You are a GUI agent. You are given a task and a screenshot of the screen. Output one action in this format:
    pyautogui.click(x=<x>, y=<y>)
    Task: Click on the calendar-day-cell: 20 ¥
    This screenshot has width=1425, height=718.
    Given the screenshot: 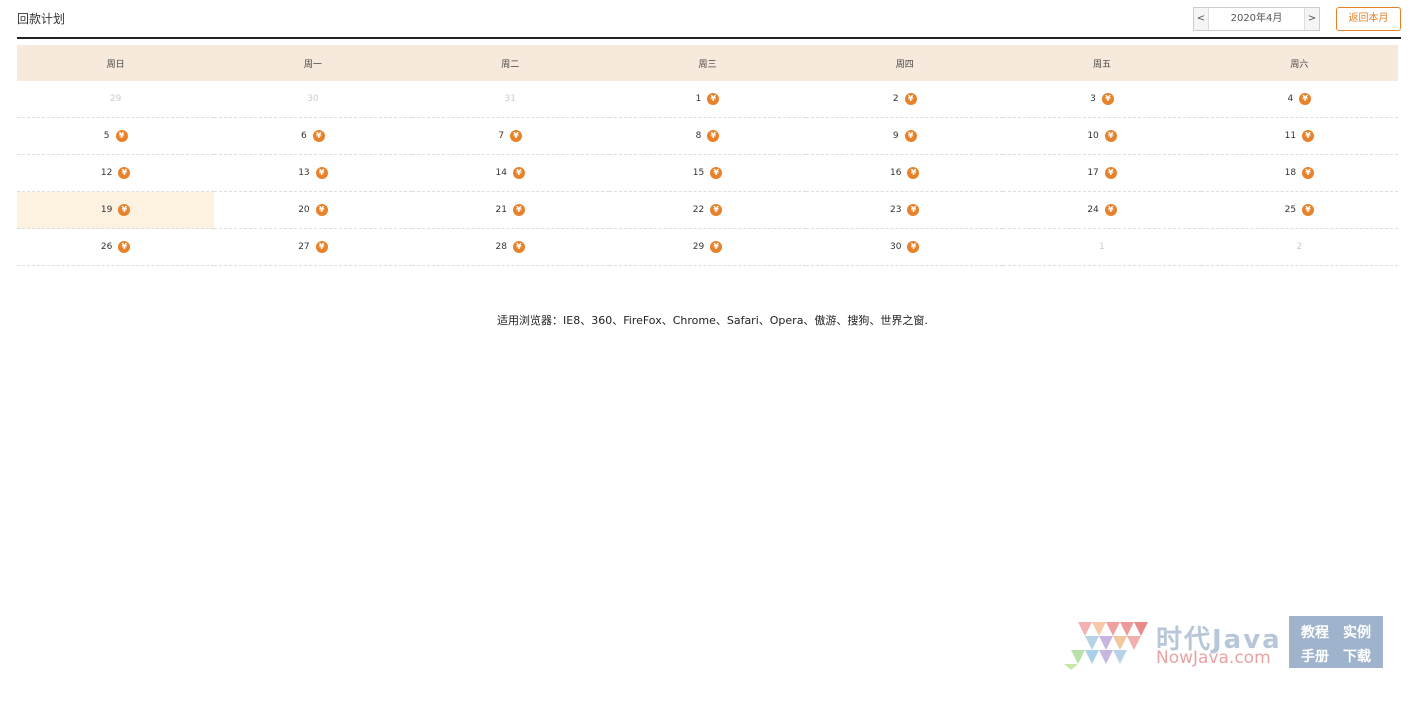 What is the action you would take?
    pyautogui.click(x=313, y=210)
    